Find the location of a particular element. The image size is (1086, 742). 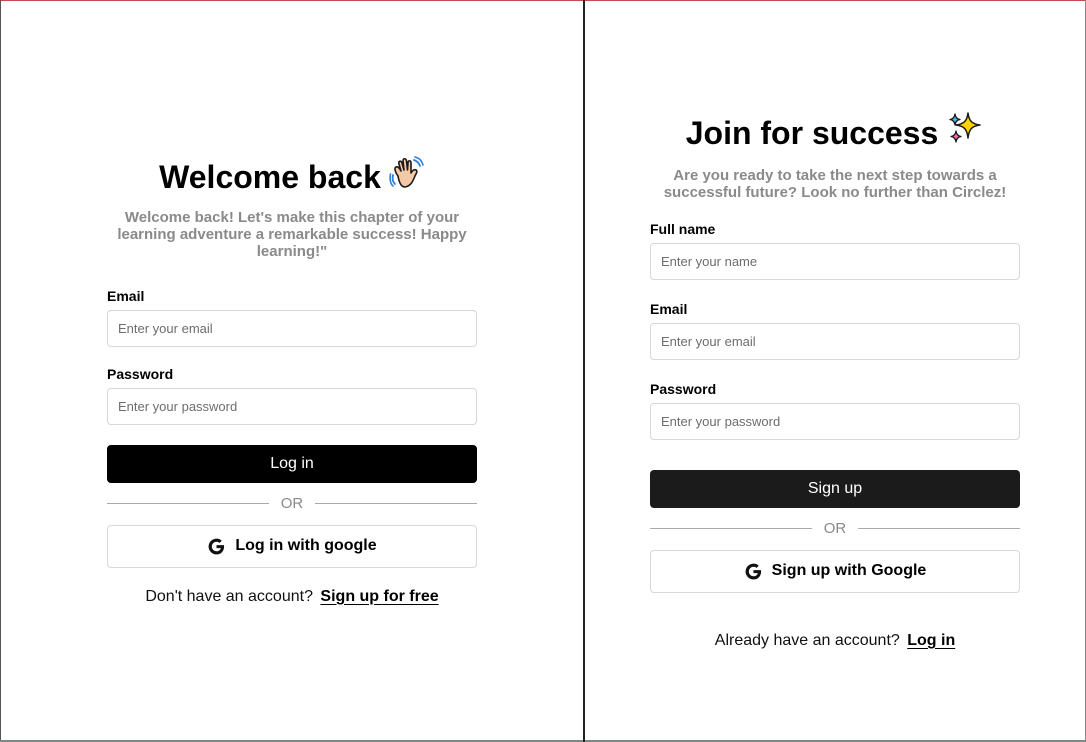

login-title-text: Welcome back is located at coordinates (270, 177).